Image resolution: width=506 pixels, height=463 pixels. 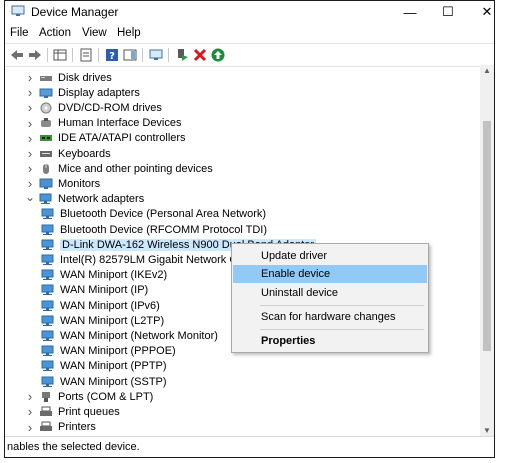 What do you see at coordinates (114, 275) in the screenshot?
I see `tree-item-label: WAN Miniport (IKEv2)` at bounding box center [114, 275].